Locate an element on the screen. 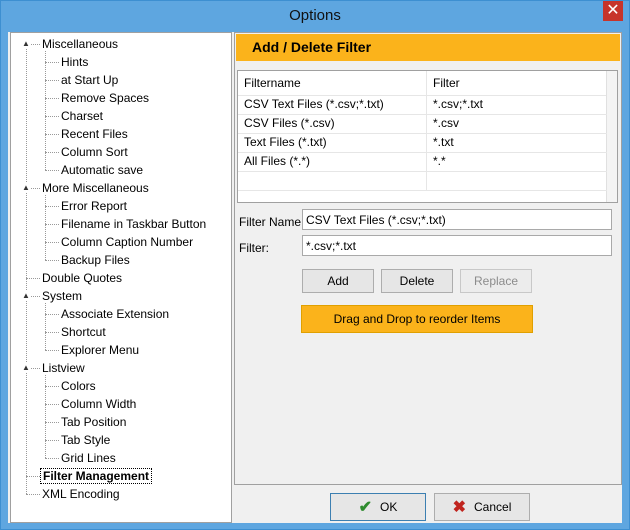  tree-item-label: Listview is located at coordinates (63, 368).